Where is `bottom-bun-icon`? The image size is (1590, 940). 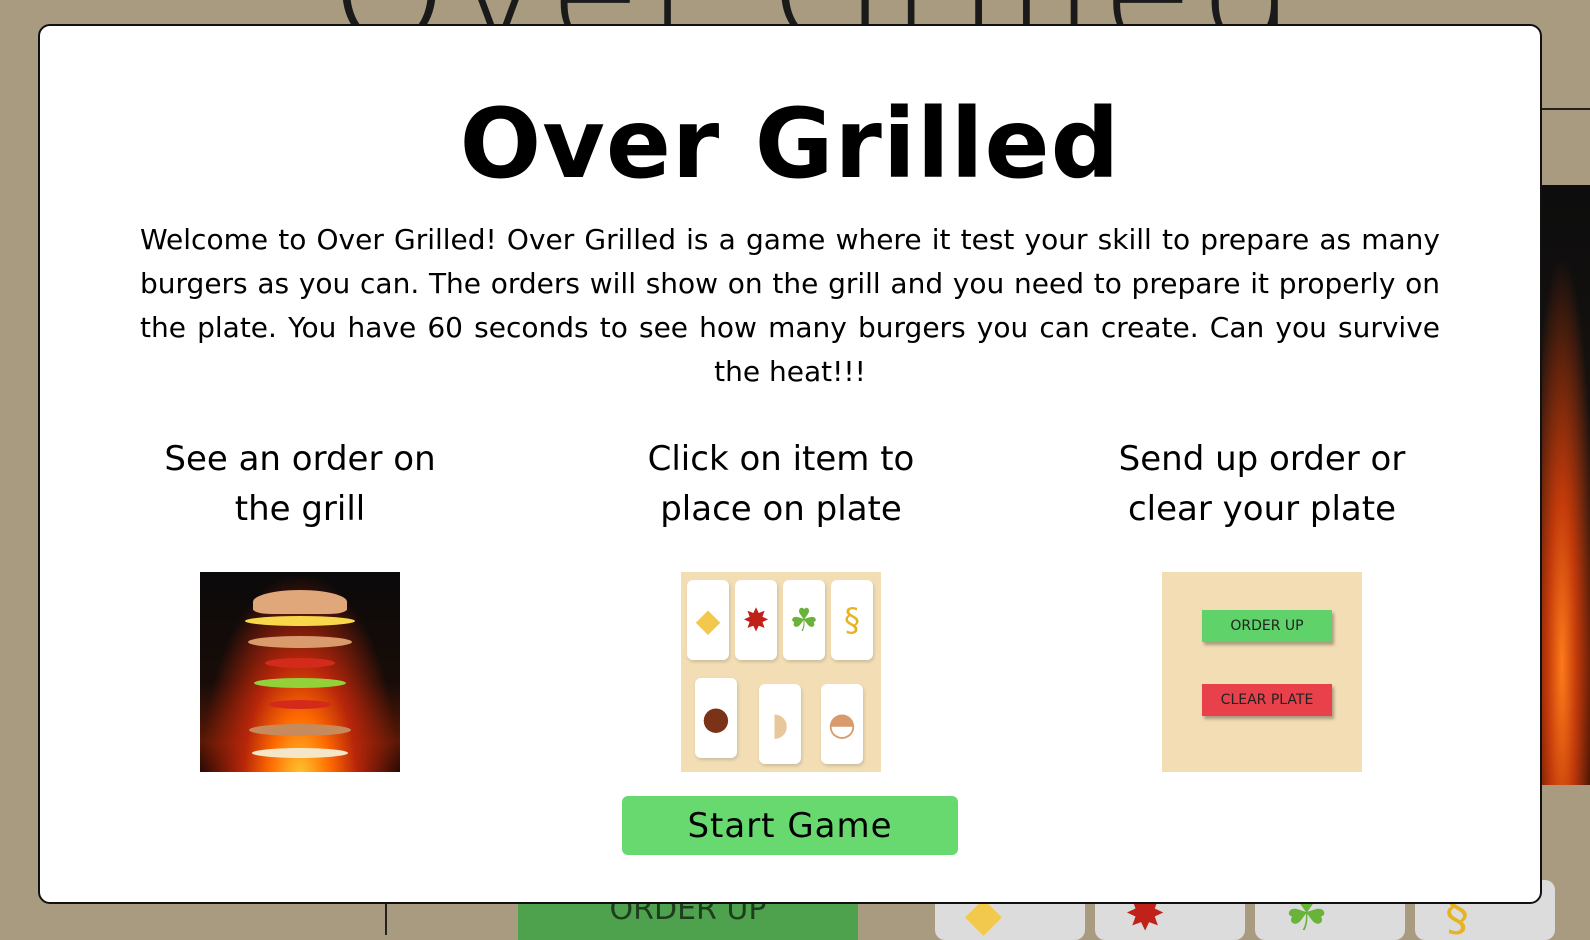
bottom-bun-icon is located at coordinates (300, 730).